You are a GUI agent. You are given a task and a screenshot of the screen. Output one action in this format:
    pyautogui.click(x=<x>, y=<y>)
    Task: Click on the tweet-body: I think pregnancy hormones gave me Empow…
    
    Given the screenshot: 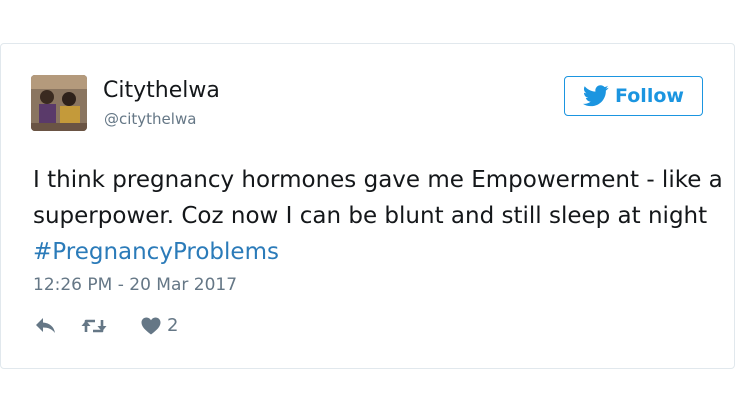 What is the action you would take?
    pyautogui.click(x=378, y=198)
    